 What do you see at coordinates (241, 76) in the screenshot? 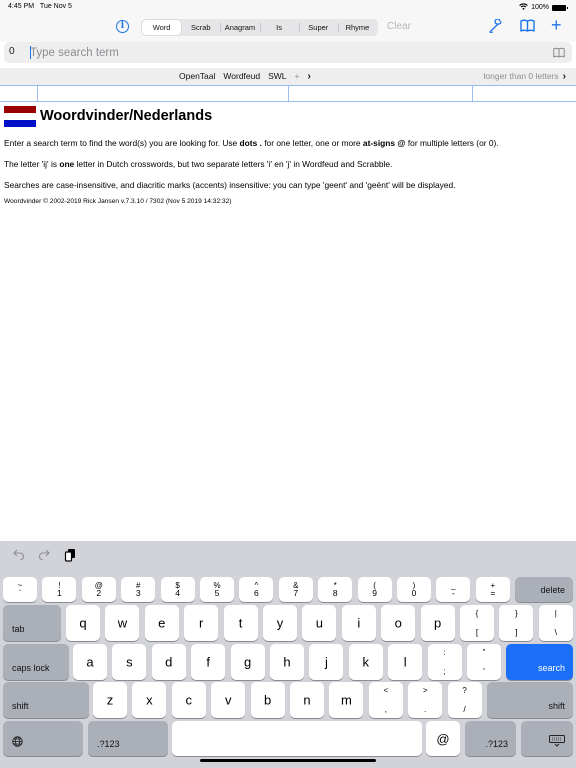
I see `list-wordfeud: Wordfeud` at bounding box center [241, 76].